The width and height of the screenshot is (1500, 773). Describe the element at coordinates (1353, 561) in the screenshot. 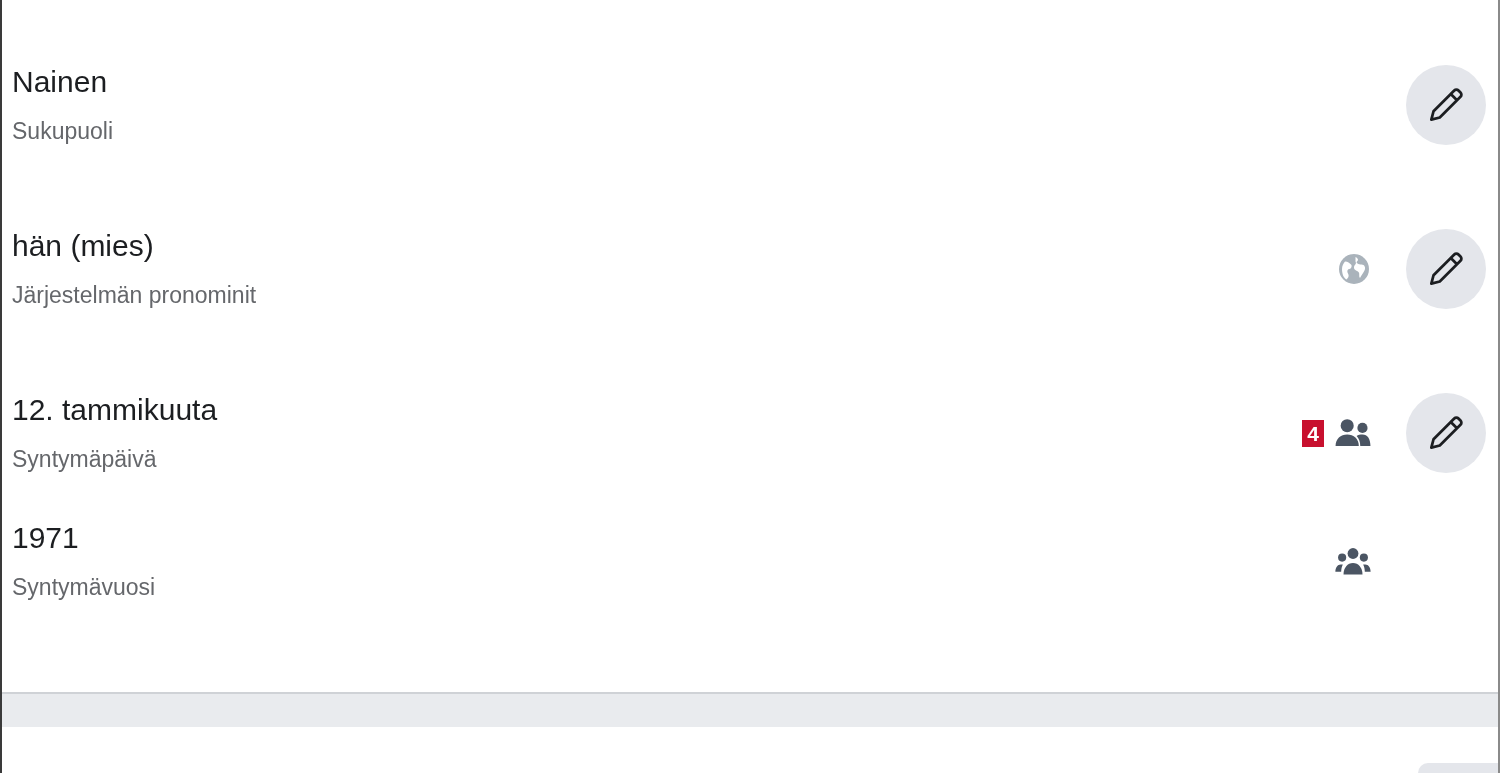

I see `group-icon` at that location.